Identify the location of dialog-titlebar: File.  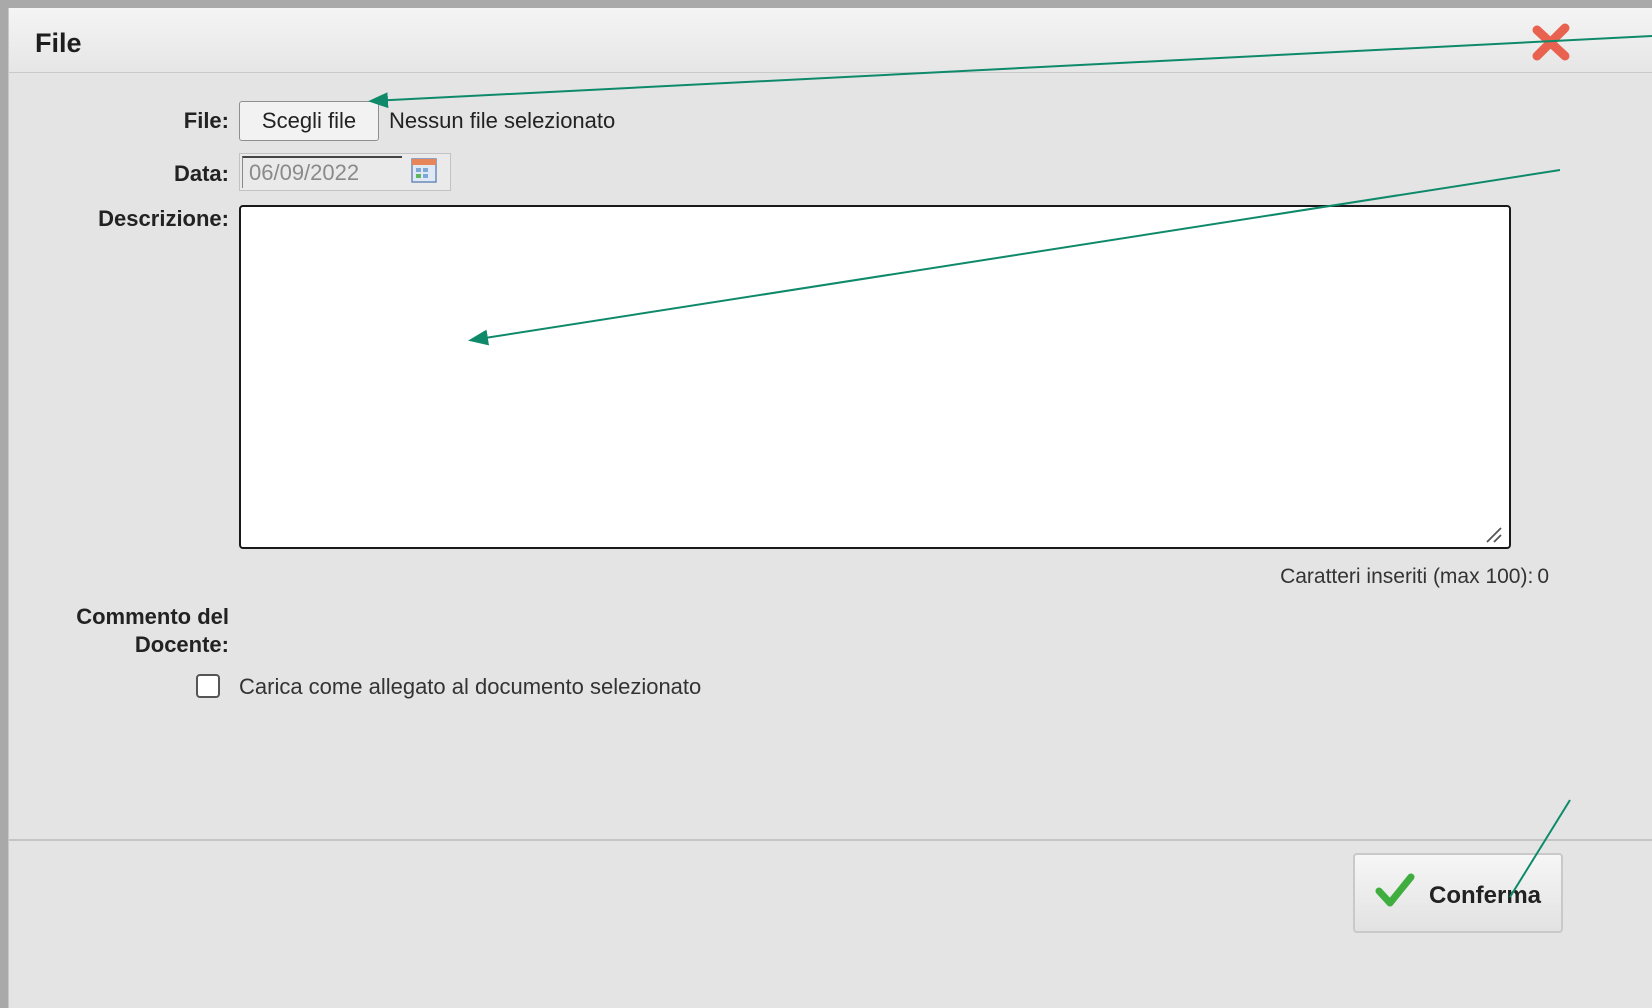
(830, 40).